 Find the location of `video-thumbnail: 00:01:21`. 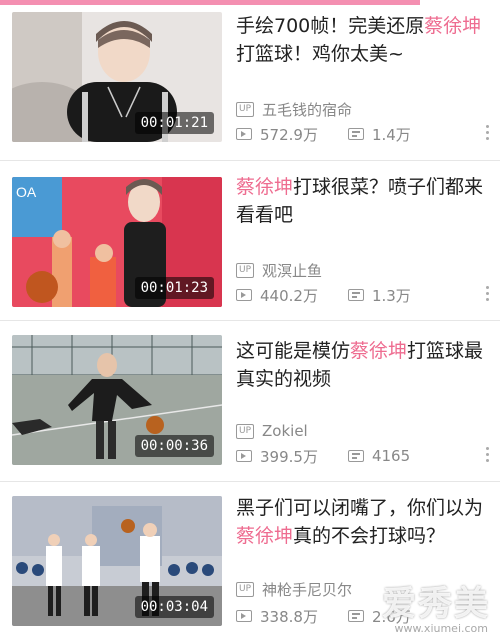

video-thumbnail: 00:01:21 is located at coordinates (117, 77).